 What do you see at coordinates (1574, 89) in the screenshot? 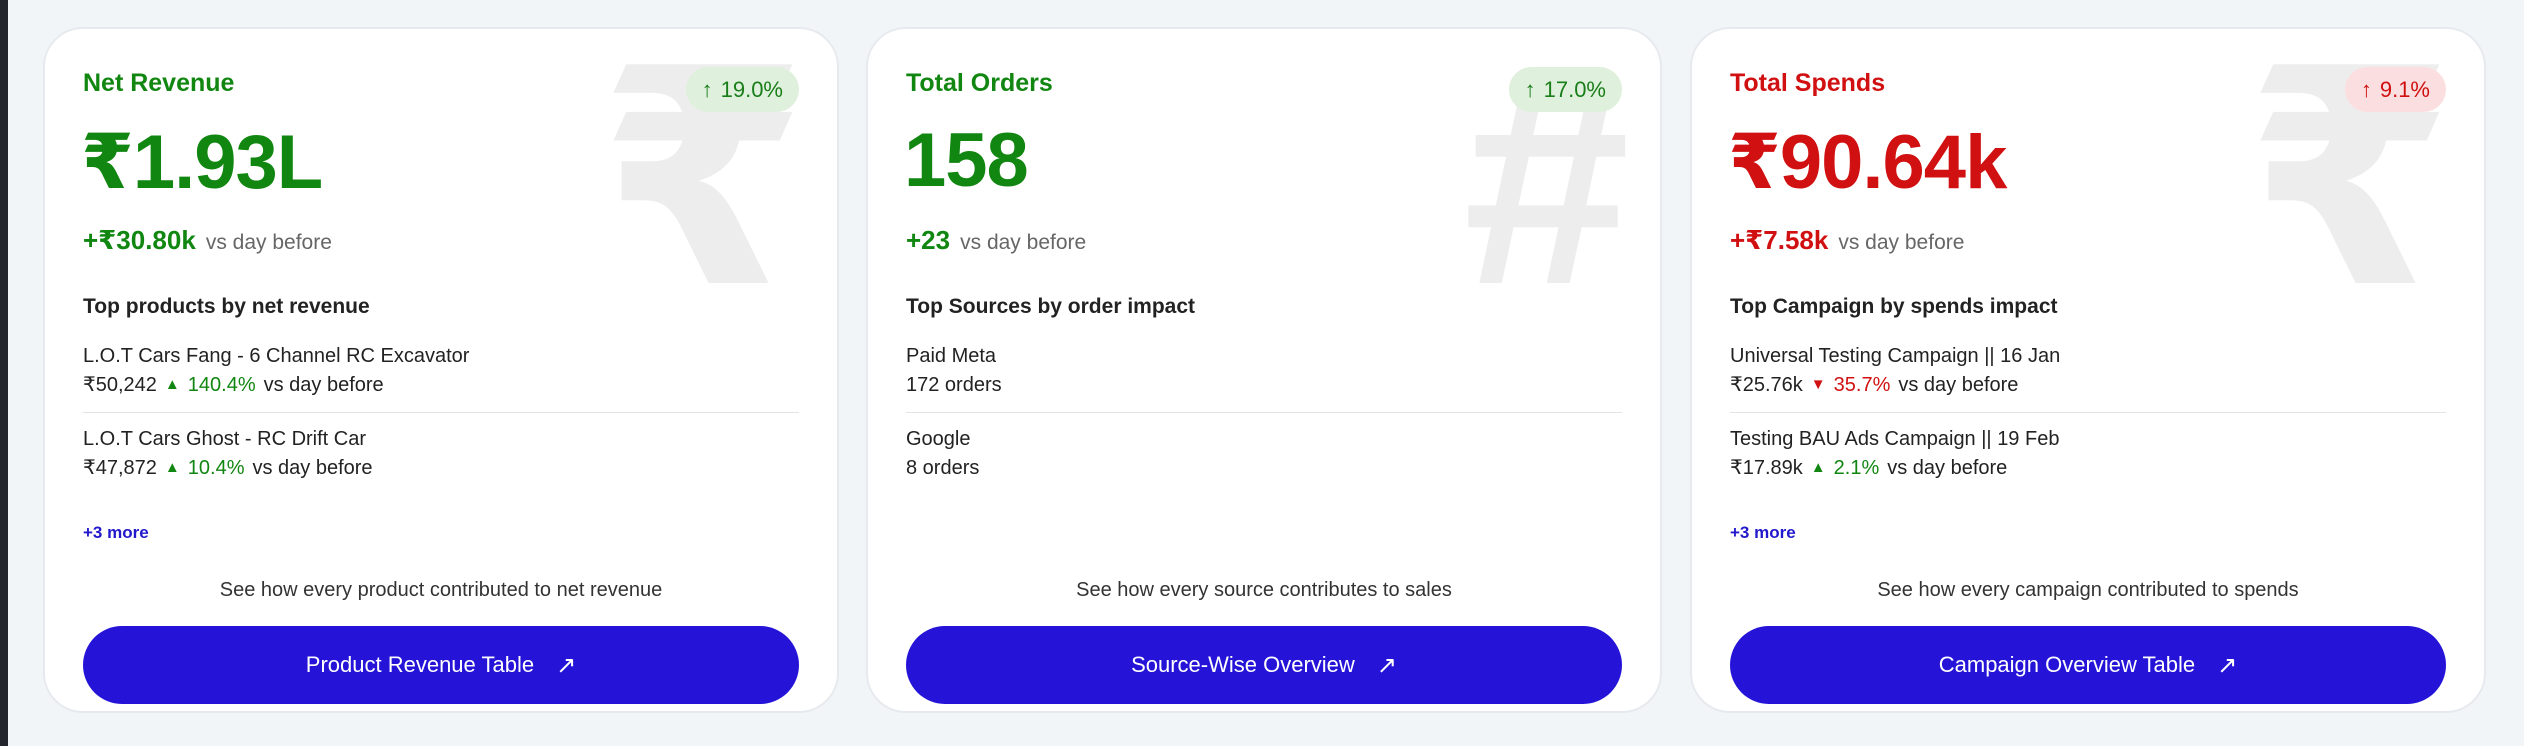
I see `change-badge-value: 17.0%` at bounding box center [1574, 89].